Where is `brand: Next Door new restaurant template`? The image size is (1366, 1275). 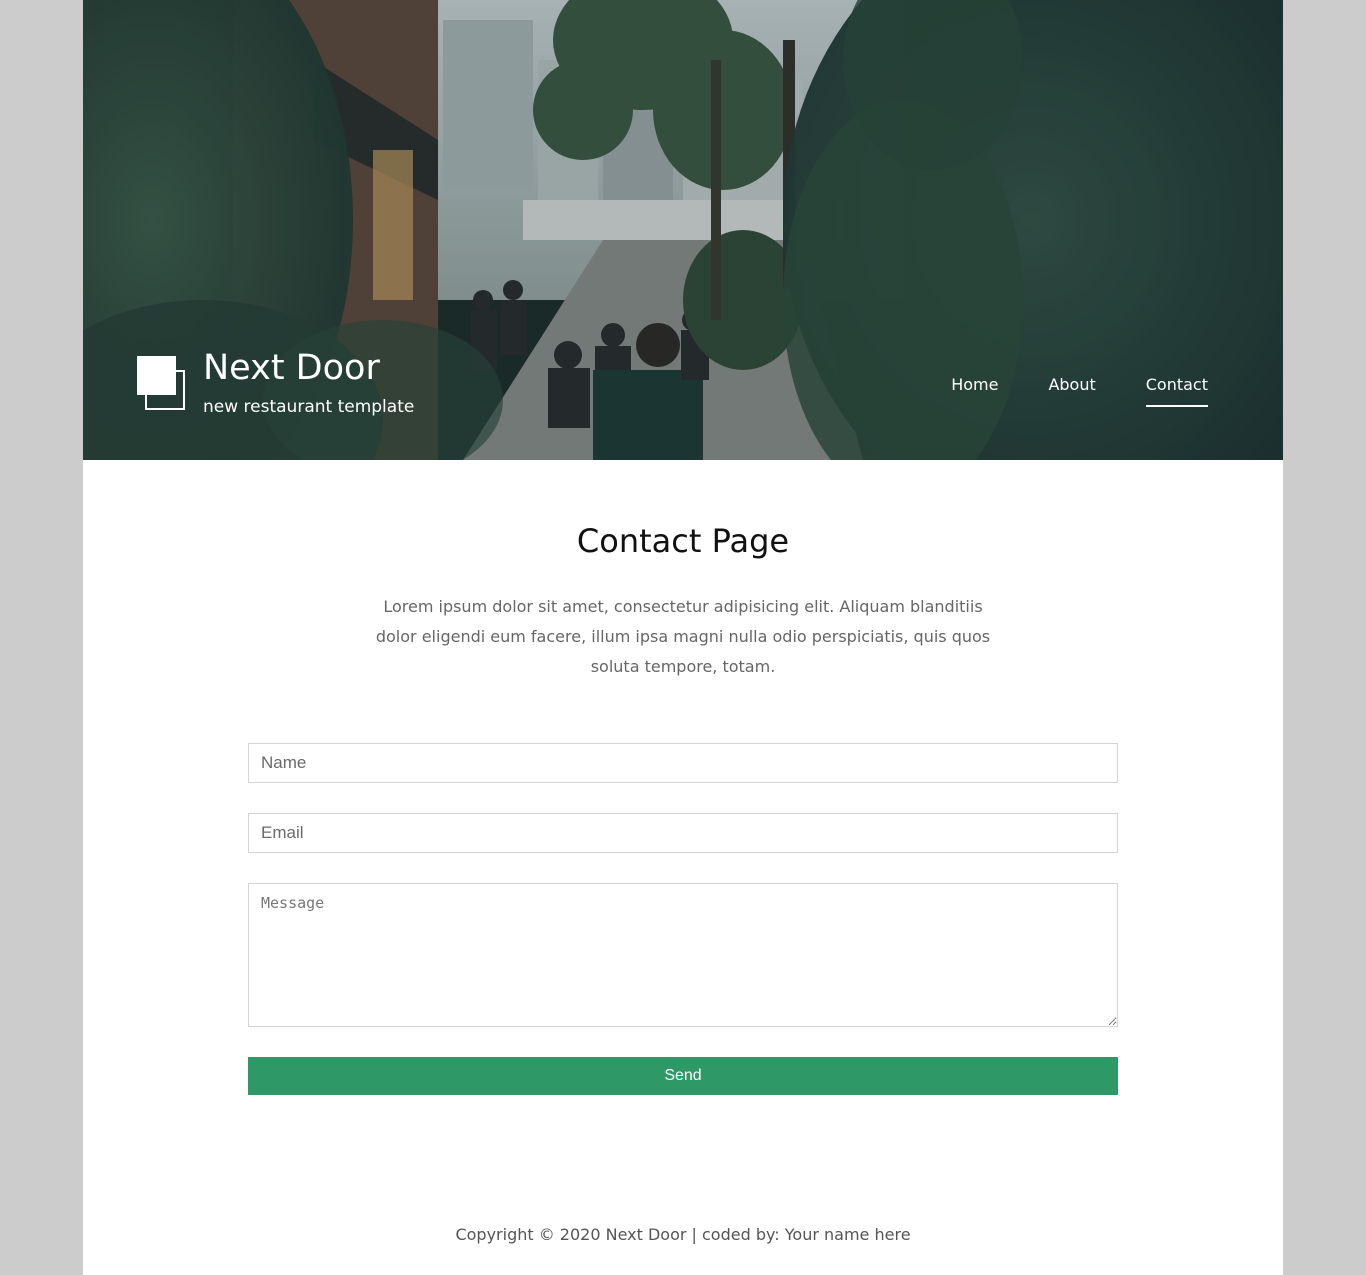 brand: Next Door new restaurant template is located at coordinates (287, 388).